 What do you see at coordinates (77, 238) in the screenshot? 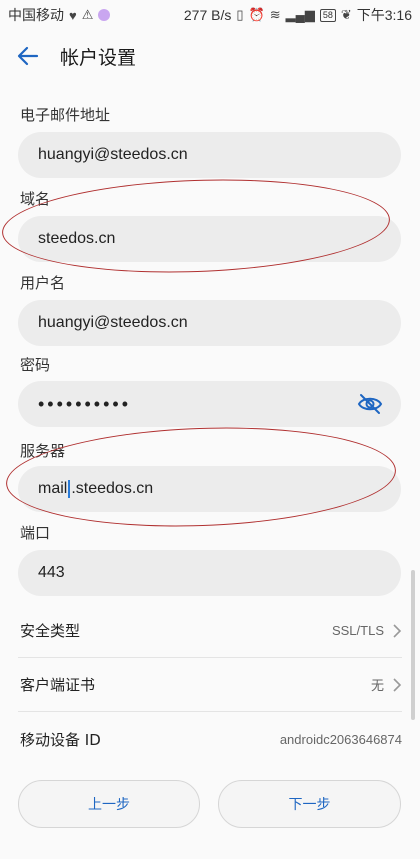
I see `domain-value: steedos.cn` at bounding box center [77, 238].